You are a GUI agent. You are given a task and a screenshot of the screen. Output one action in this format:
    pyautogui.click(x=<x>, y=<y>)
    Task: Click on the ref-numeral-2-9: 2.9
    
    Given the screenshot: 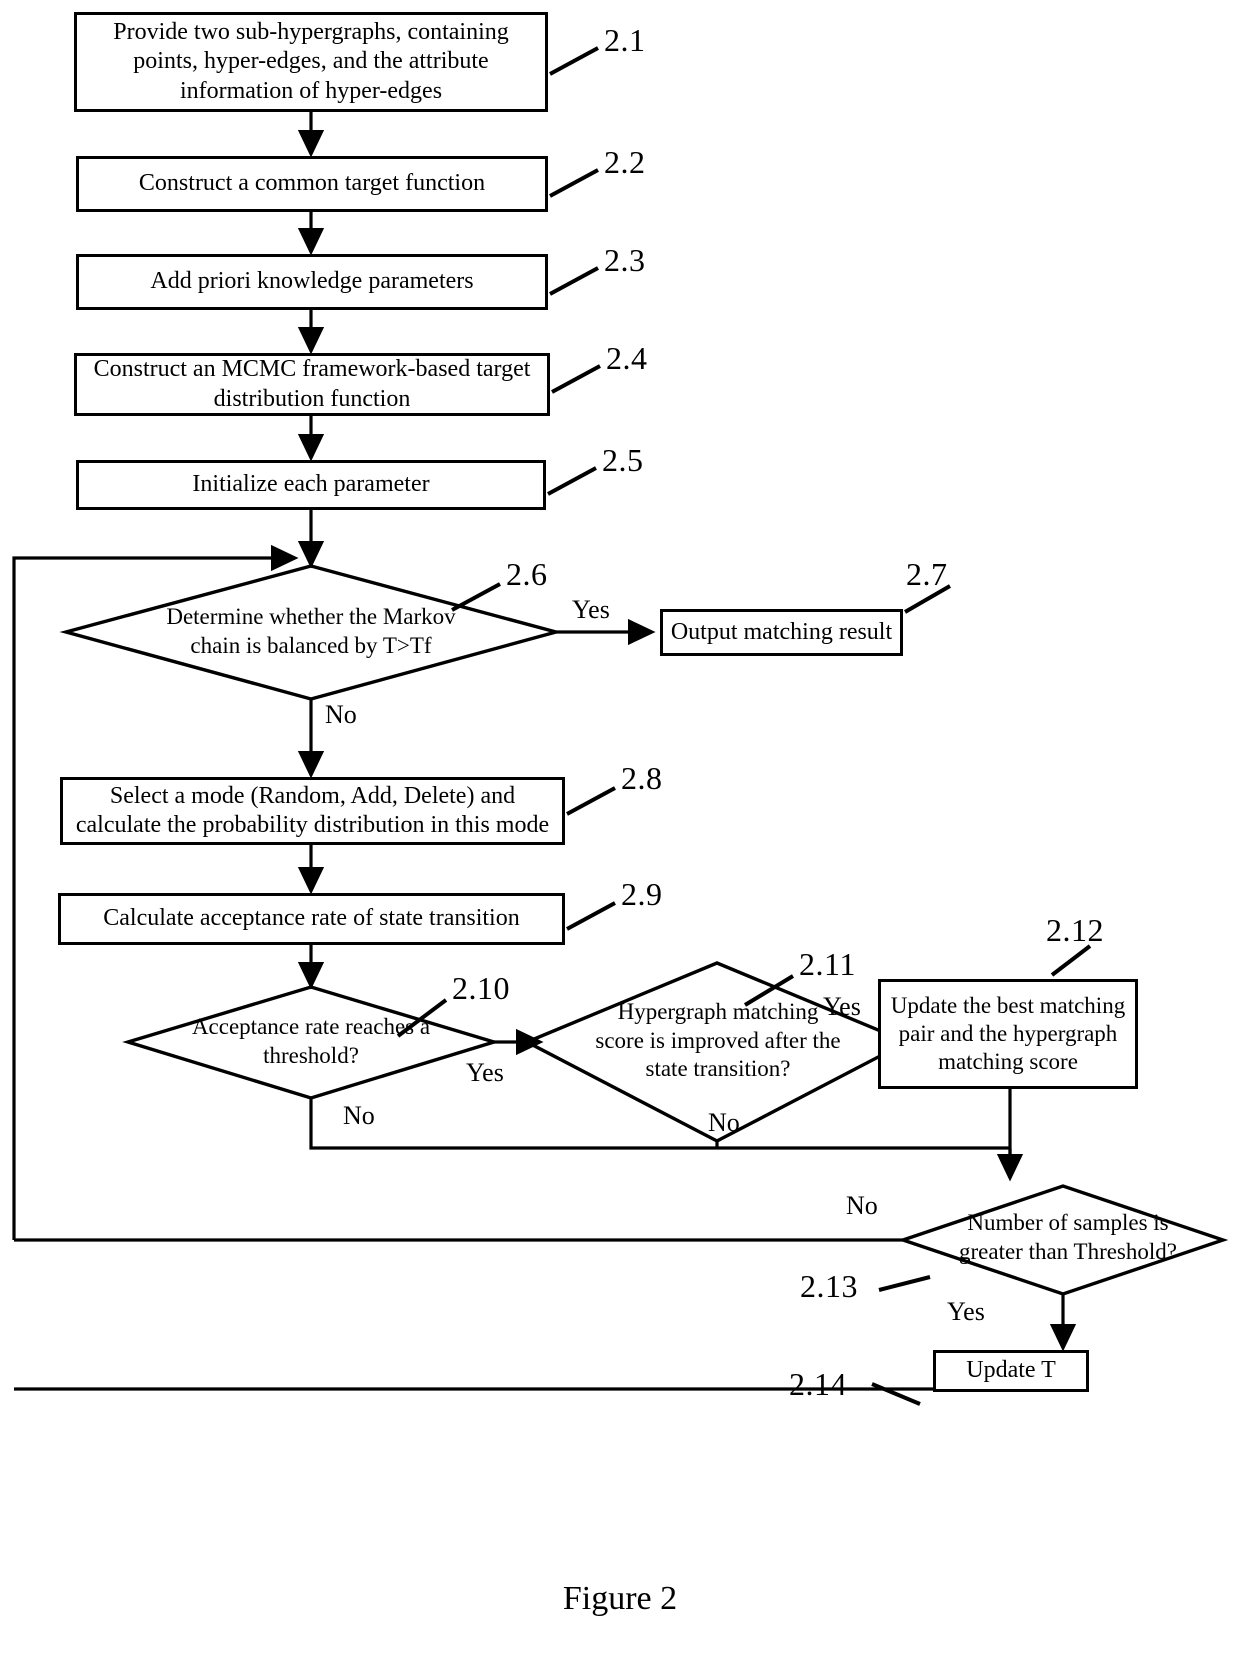 What is the action you would take?
    pyautogui.click(x=642, y=894)
    